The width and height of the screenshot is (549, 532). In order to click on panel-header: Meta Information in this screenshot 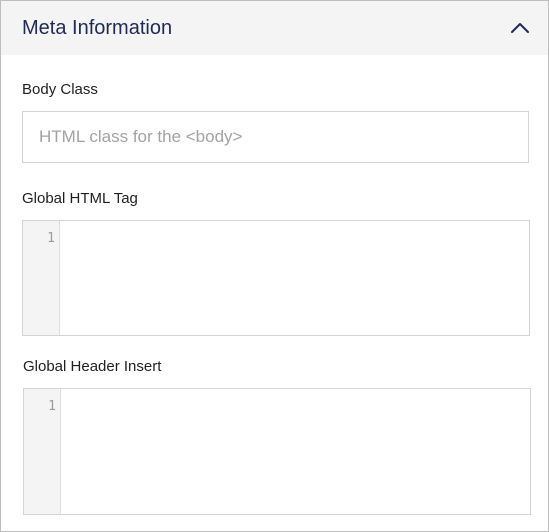, I will do `click(274, 28)`.